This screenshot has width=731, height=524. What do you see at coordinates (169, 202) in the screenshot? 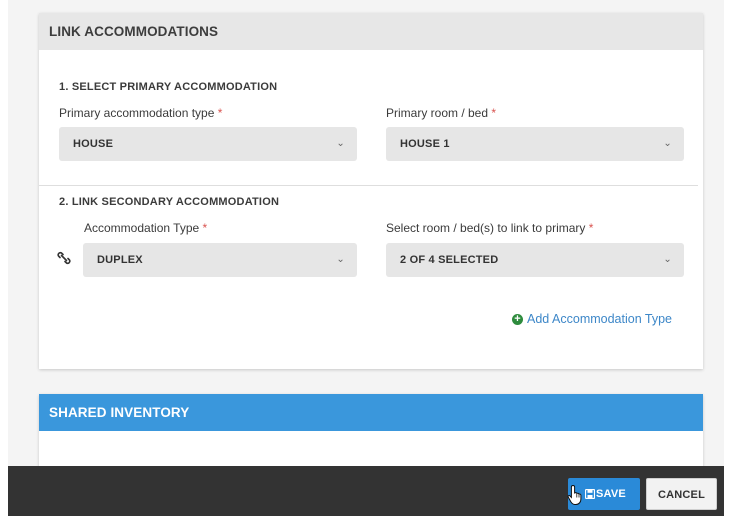
I see `secondary-section-title: 2. LINK SECONDARY ACCOMMODATION` at bounding box center [169, 202].